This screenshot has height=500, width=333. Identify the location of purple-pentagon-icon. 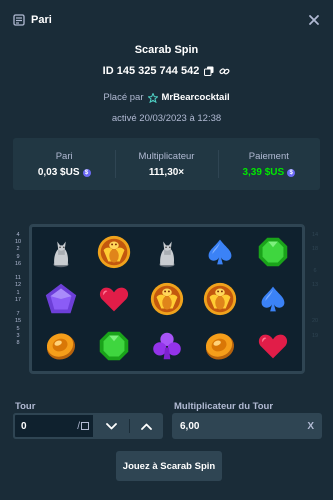
(60, 298).